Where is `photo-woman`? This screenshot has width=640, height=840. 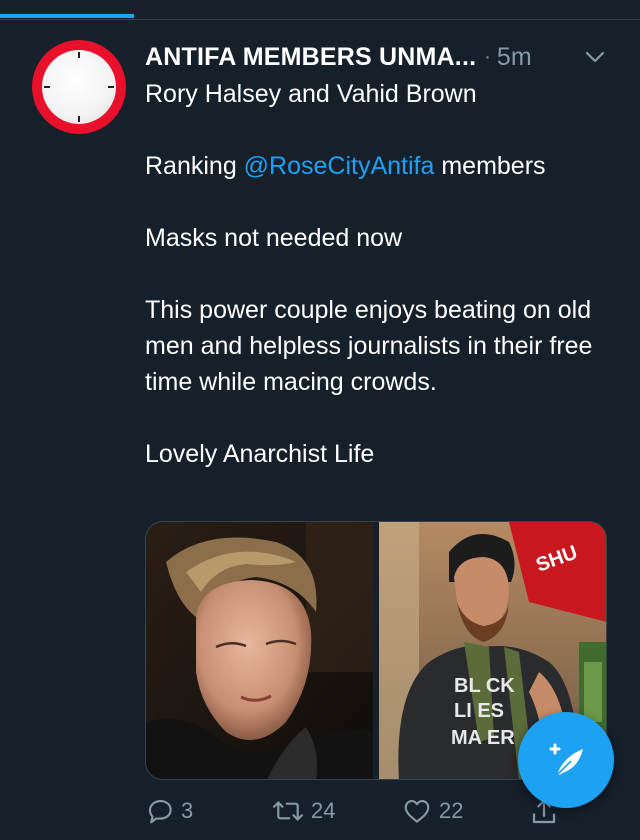
photo-woman is located at coordinates (259, 650).